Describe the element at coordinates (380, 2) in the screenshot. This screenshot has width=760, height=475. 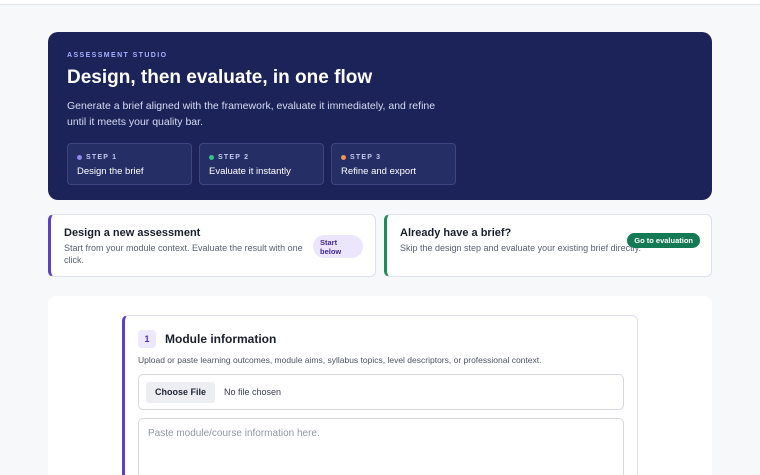
I see `top-bar` at that location.